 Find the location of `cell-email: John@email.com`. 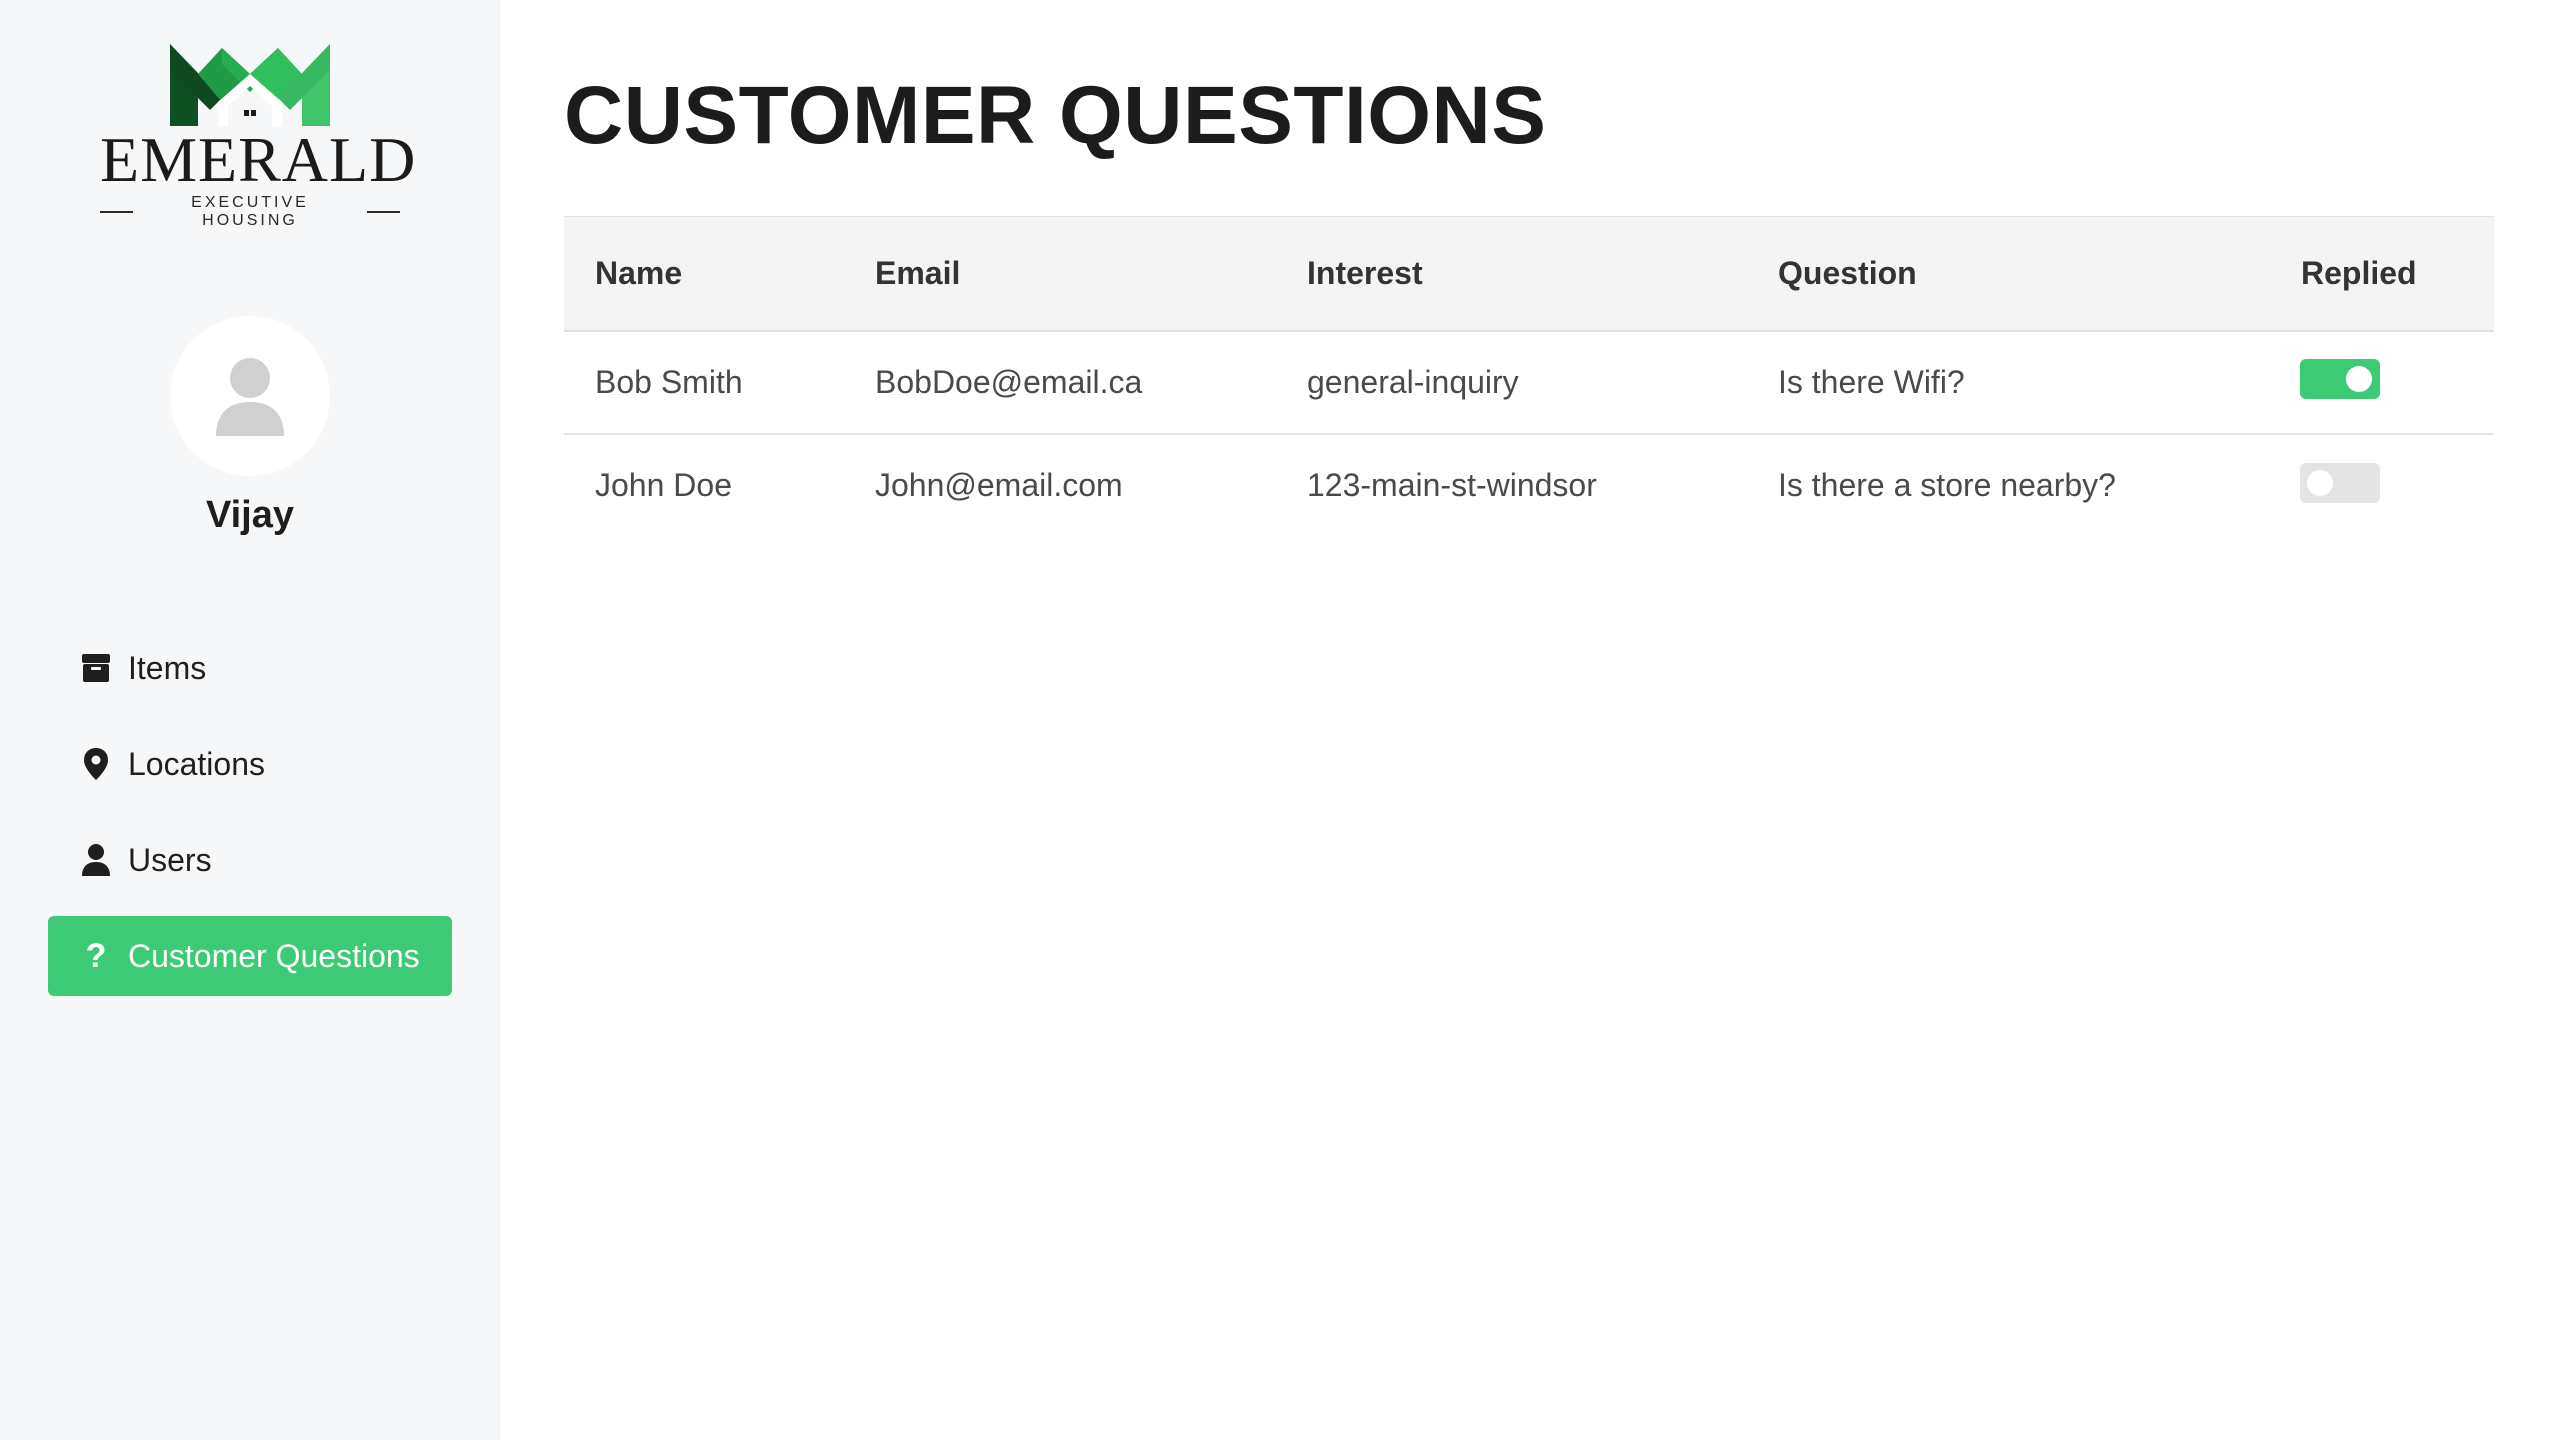

cell-email: John@email.com is located at coordinates (999, 485).